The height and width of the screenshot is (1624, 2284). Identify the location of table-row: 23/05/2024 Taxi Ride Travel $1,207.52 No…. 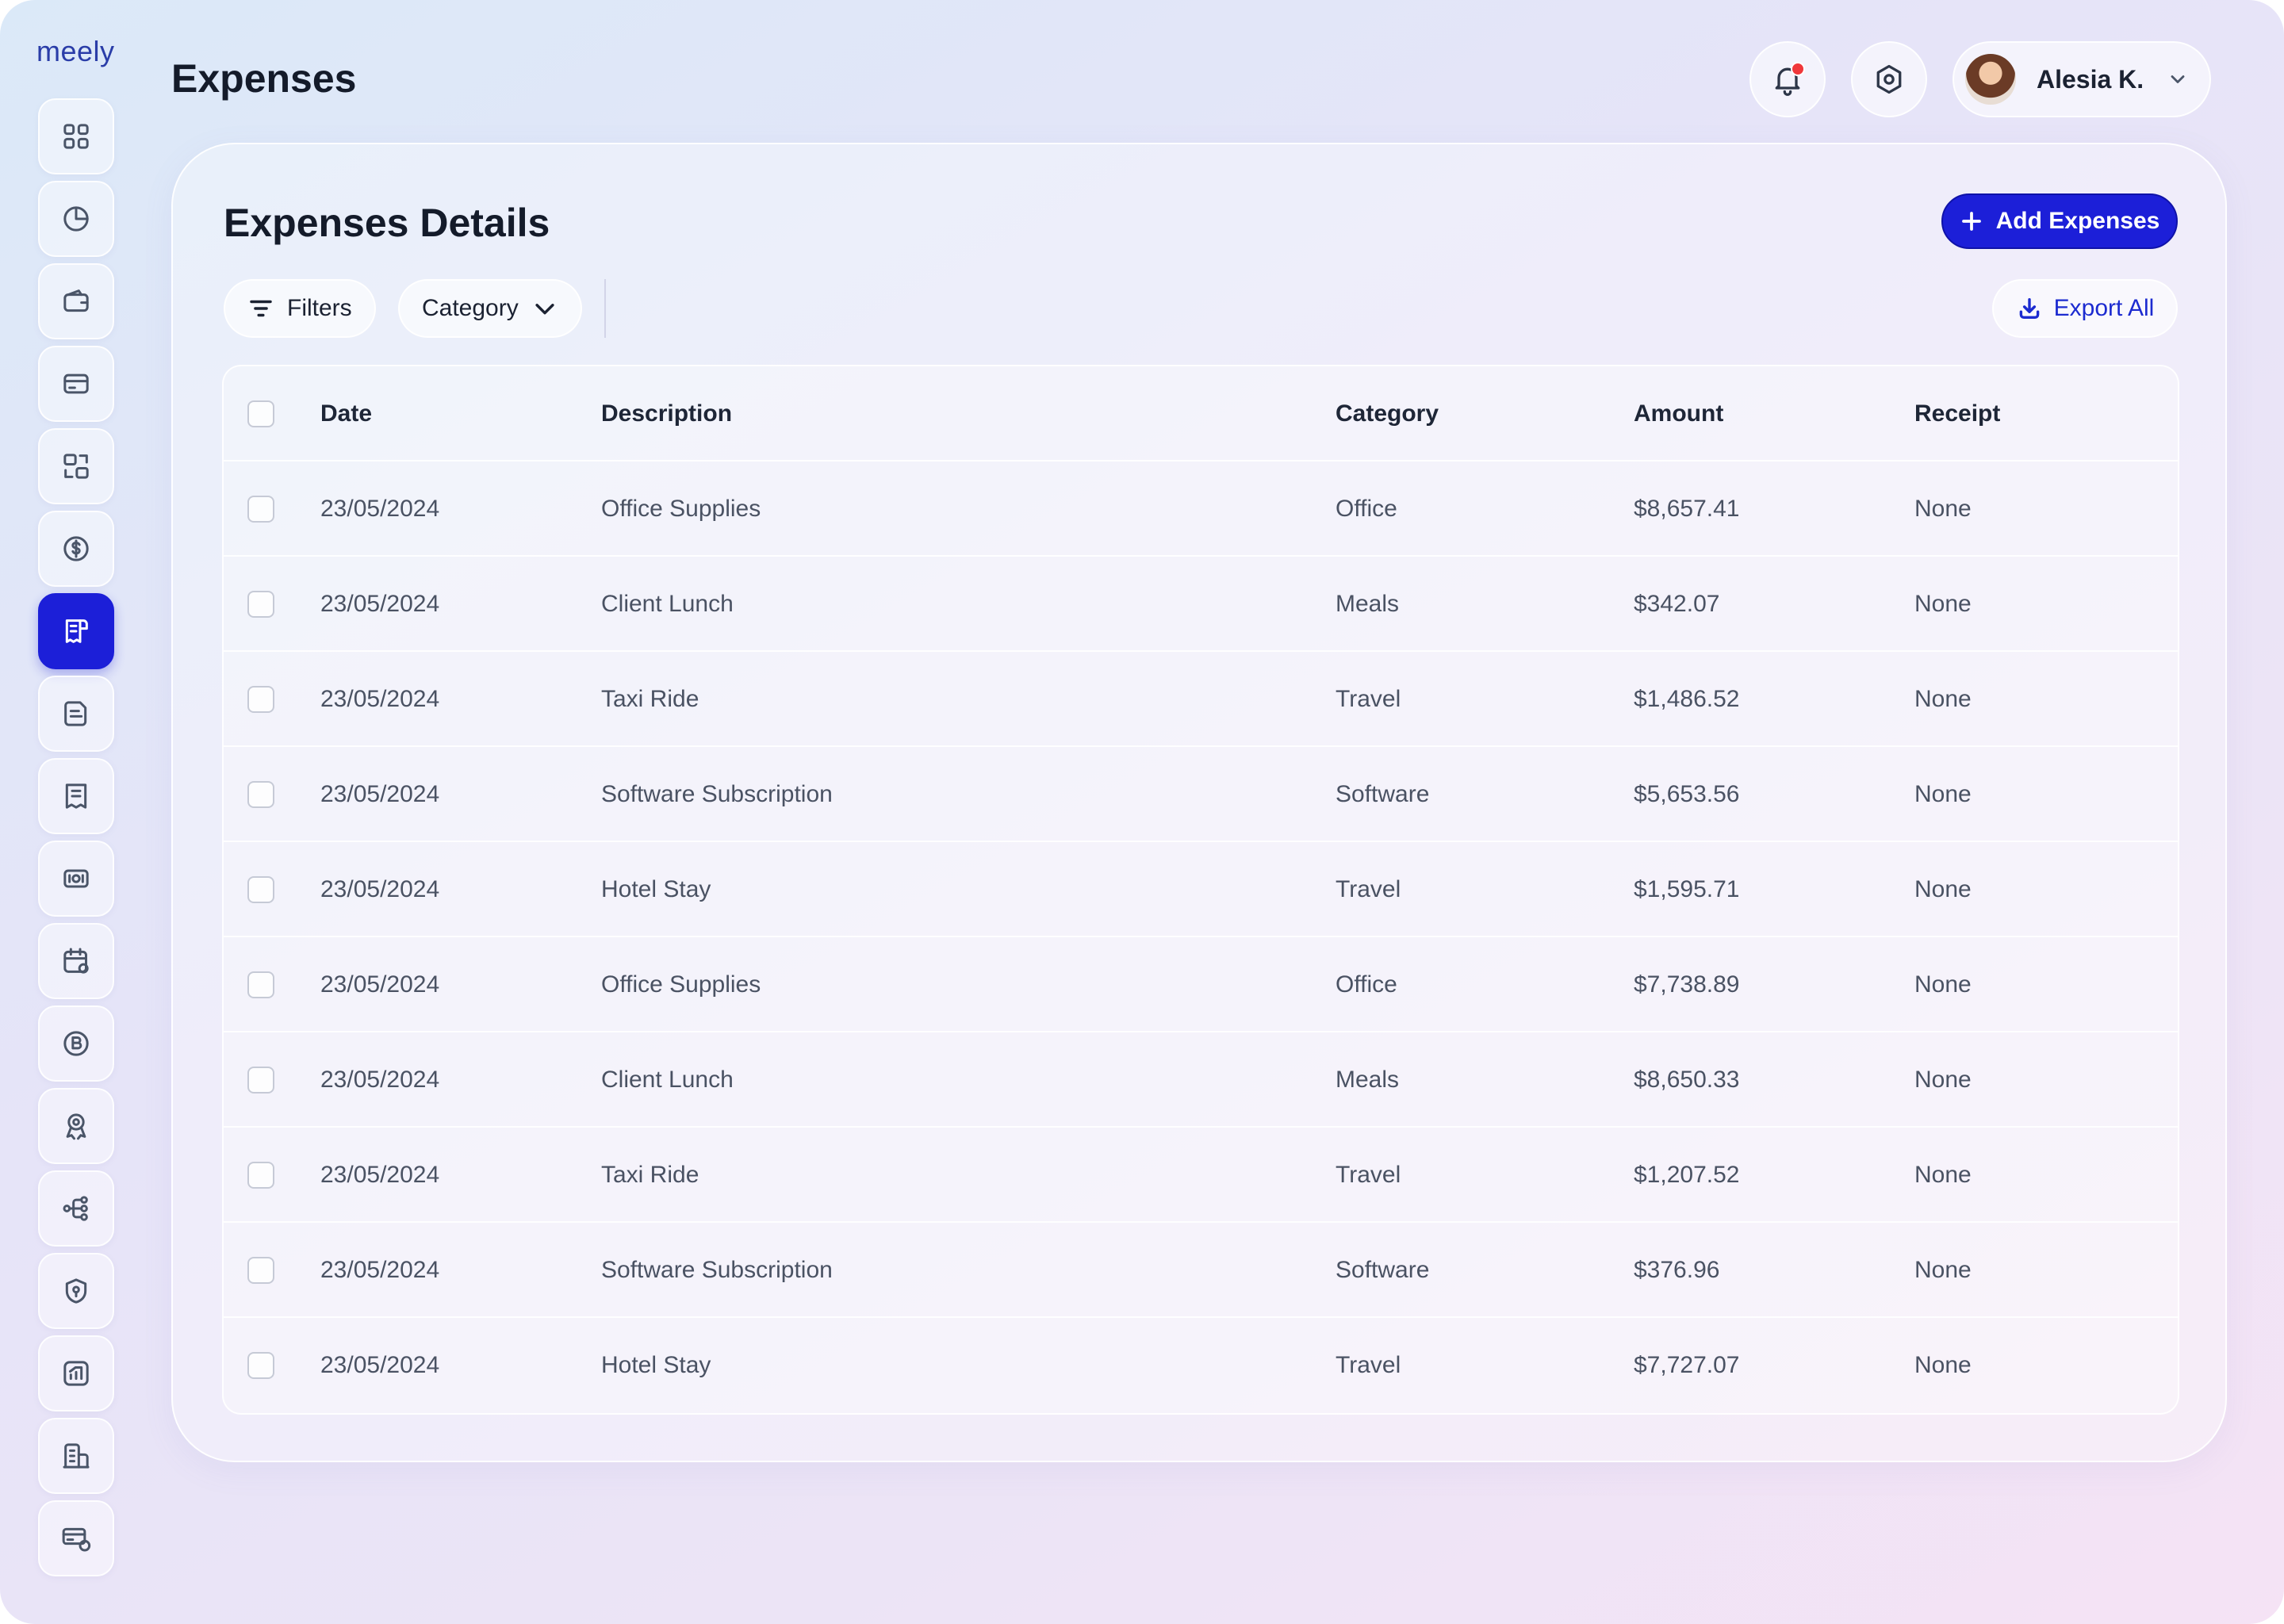
(1201, 1175).